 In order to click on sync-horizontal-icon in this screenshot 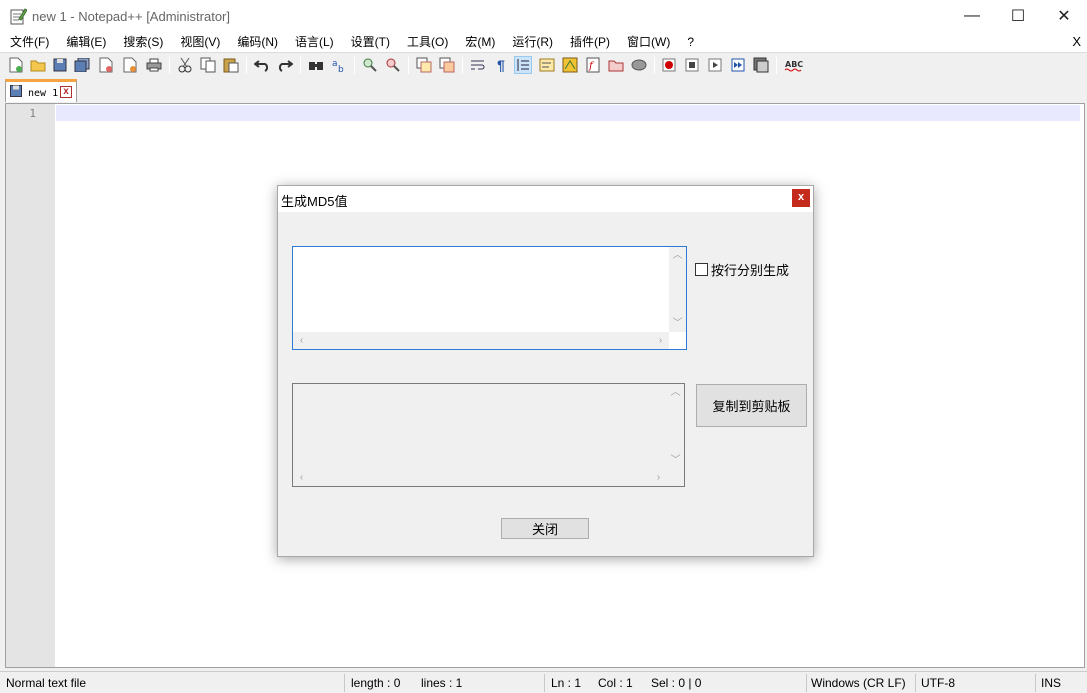, I will do `click(447, 65)`.